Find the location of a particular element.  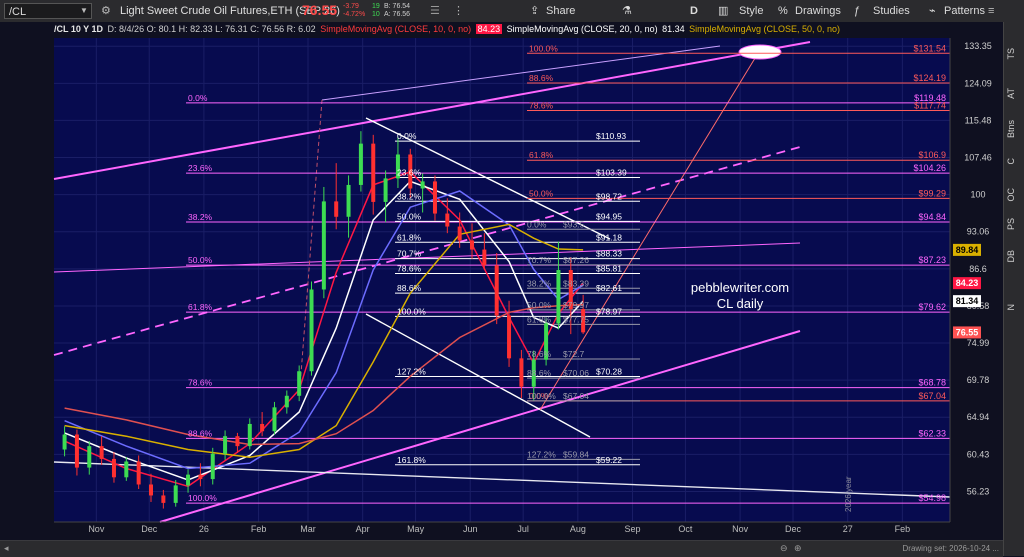

style-icon: ▥ is located at coordinates (723, 11).